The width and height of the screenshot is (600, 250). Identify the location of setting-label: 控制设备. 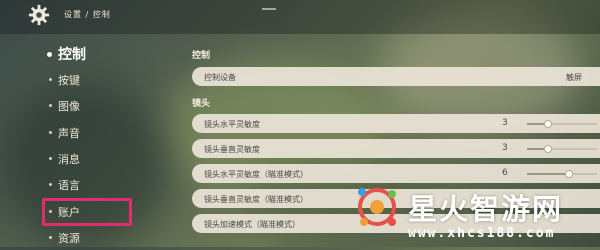
(220, 77).